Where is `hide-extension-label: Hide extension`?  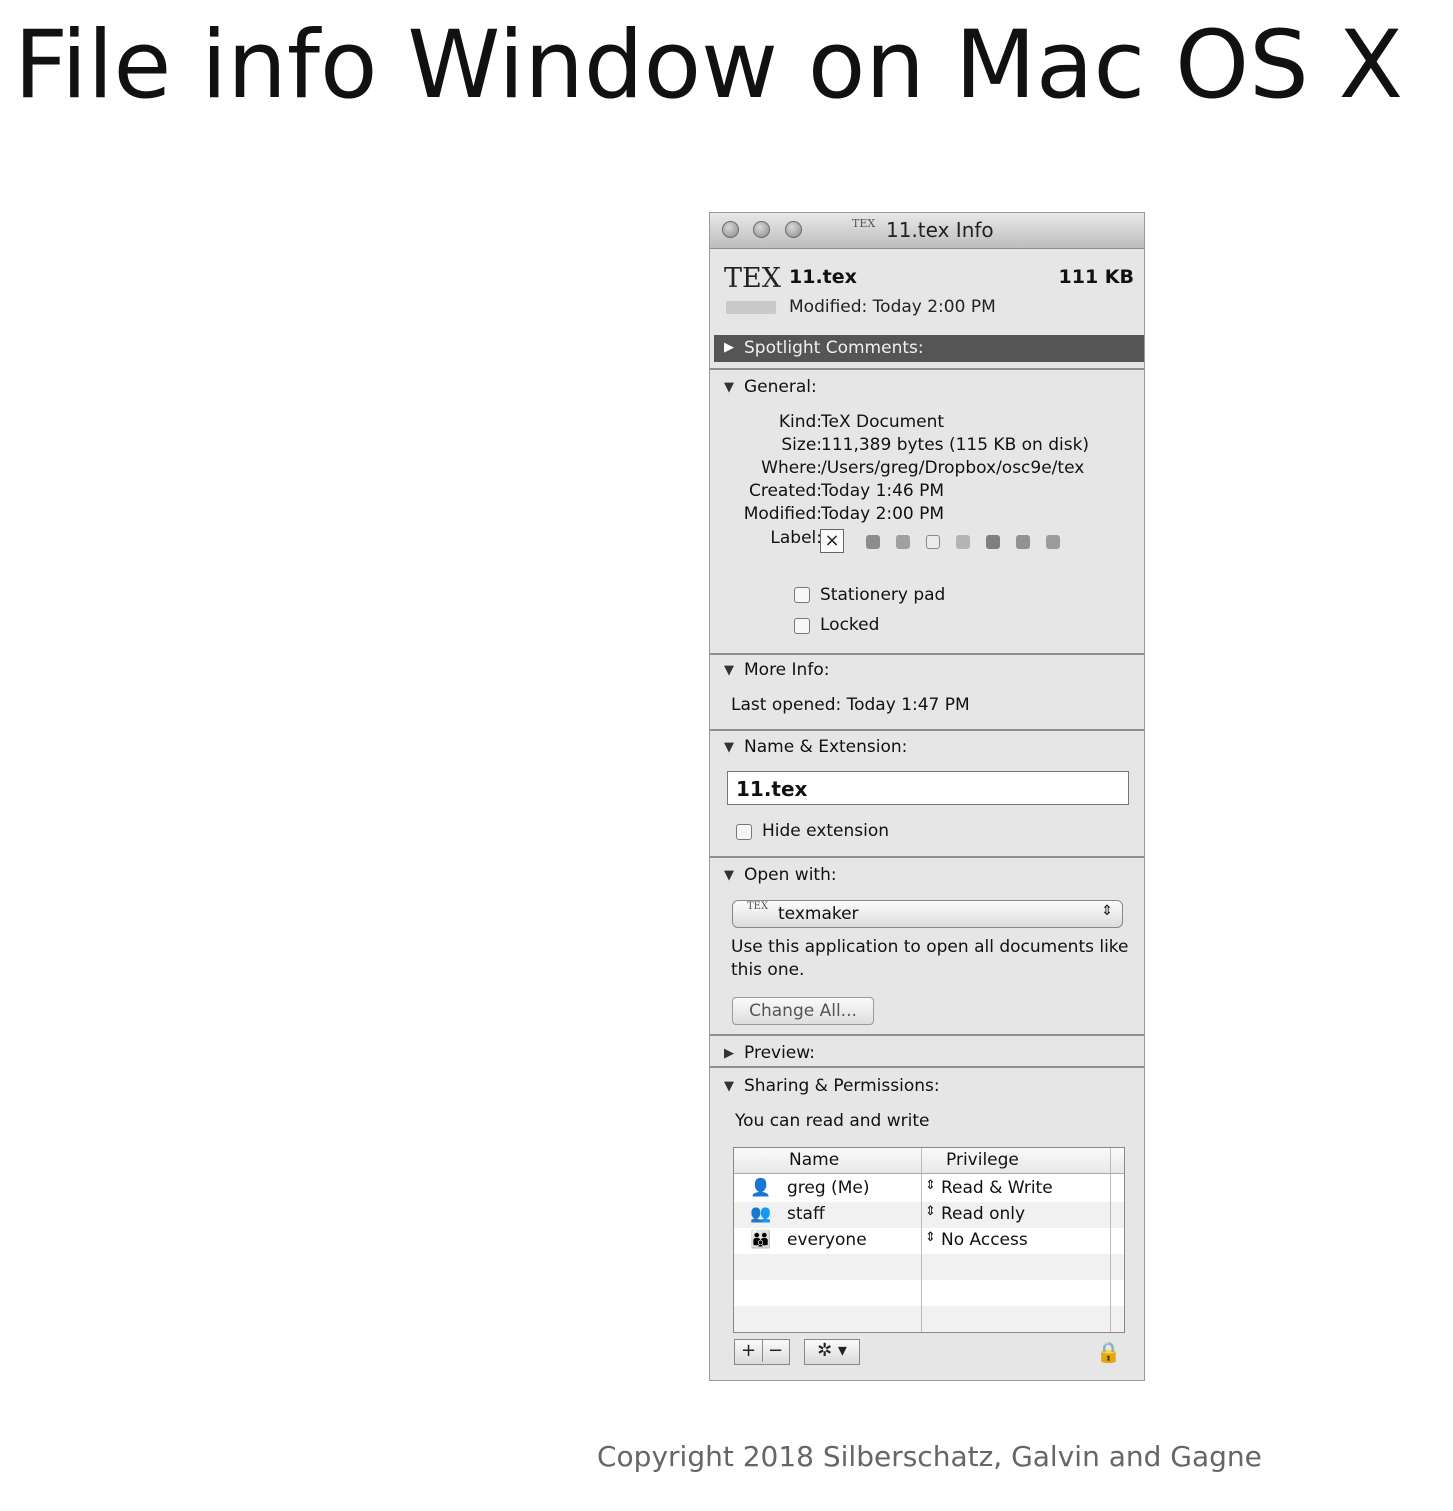
hide-extension-label: Hide extension is located at coordinates (826, 831).